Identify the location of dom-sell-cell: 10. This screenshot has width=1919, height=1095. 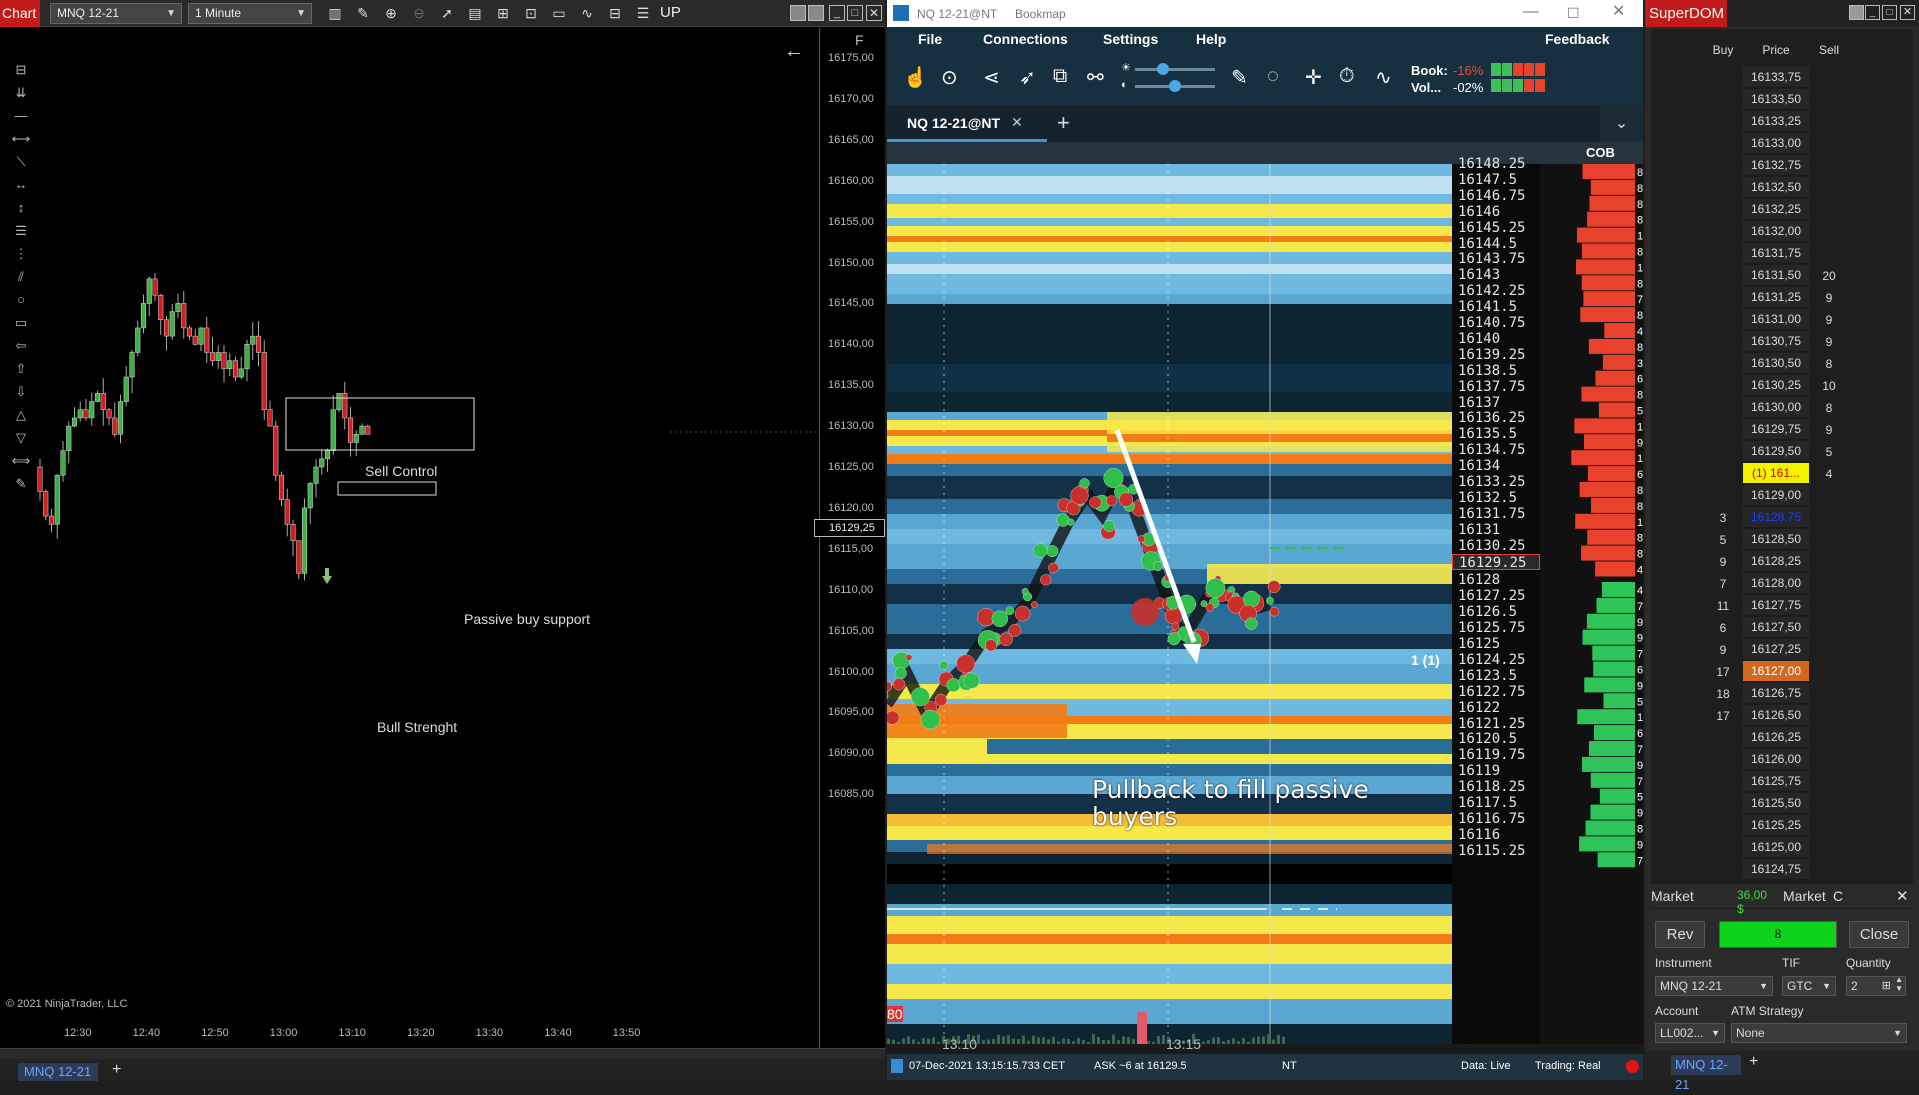
(1829, 386).